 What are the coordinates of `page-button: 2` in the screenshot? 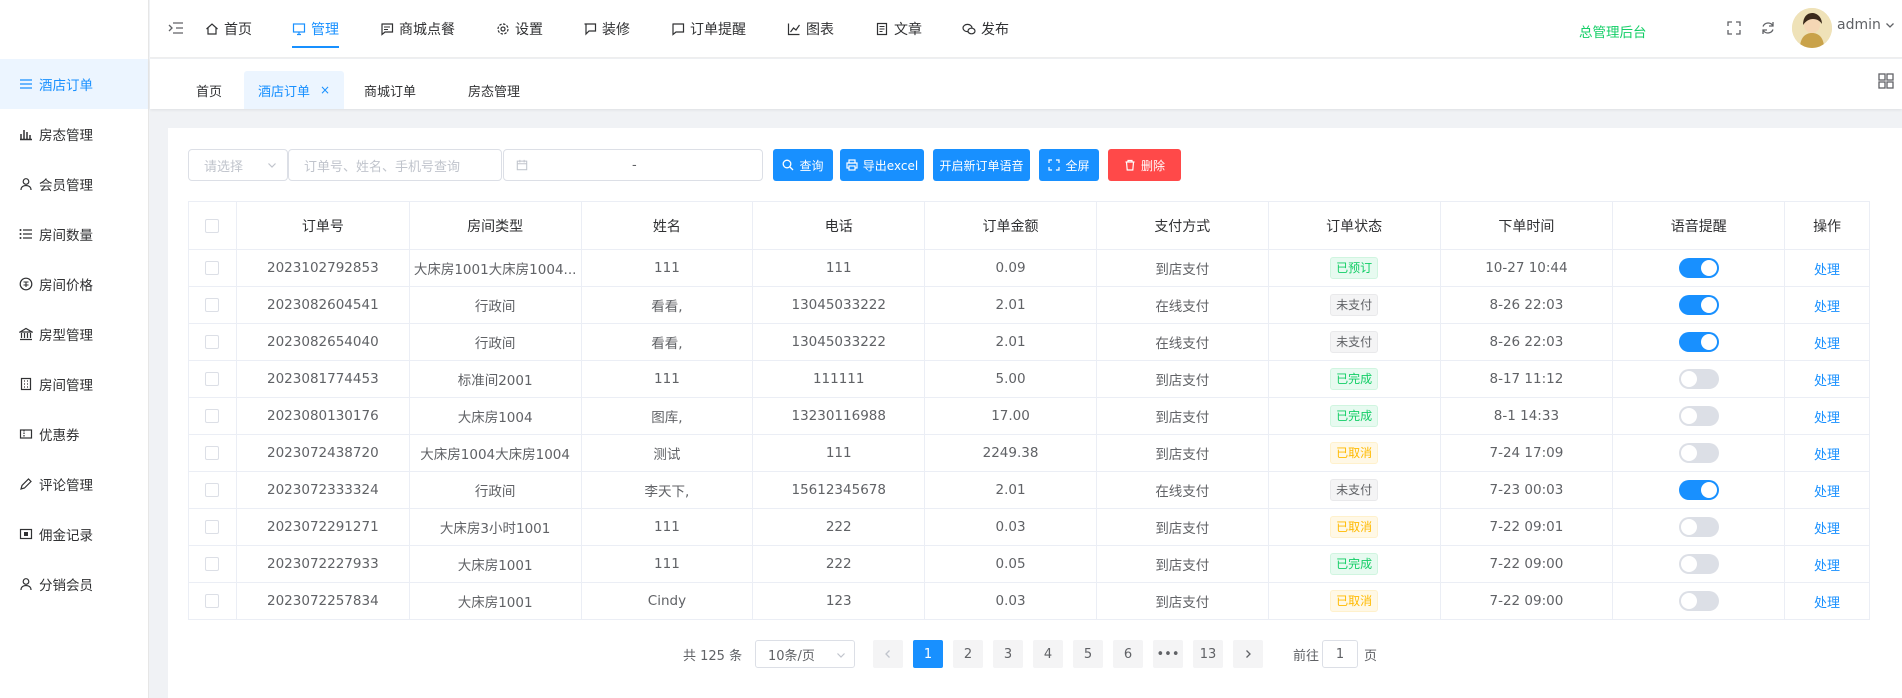 It's located at (968, 654).